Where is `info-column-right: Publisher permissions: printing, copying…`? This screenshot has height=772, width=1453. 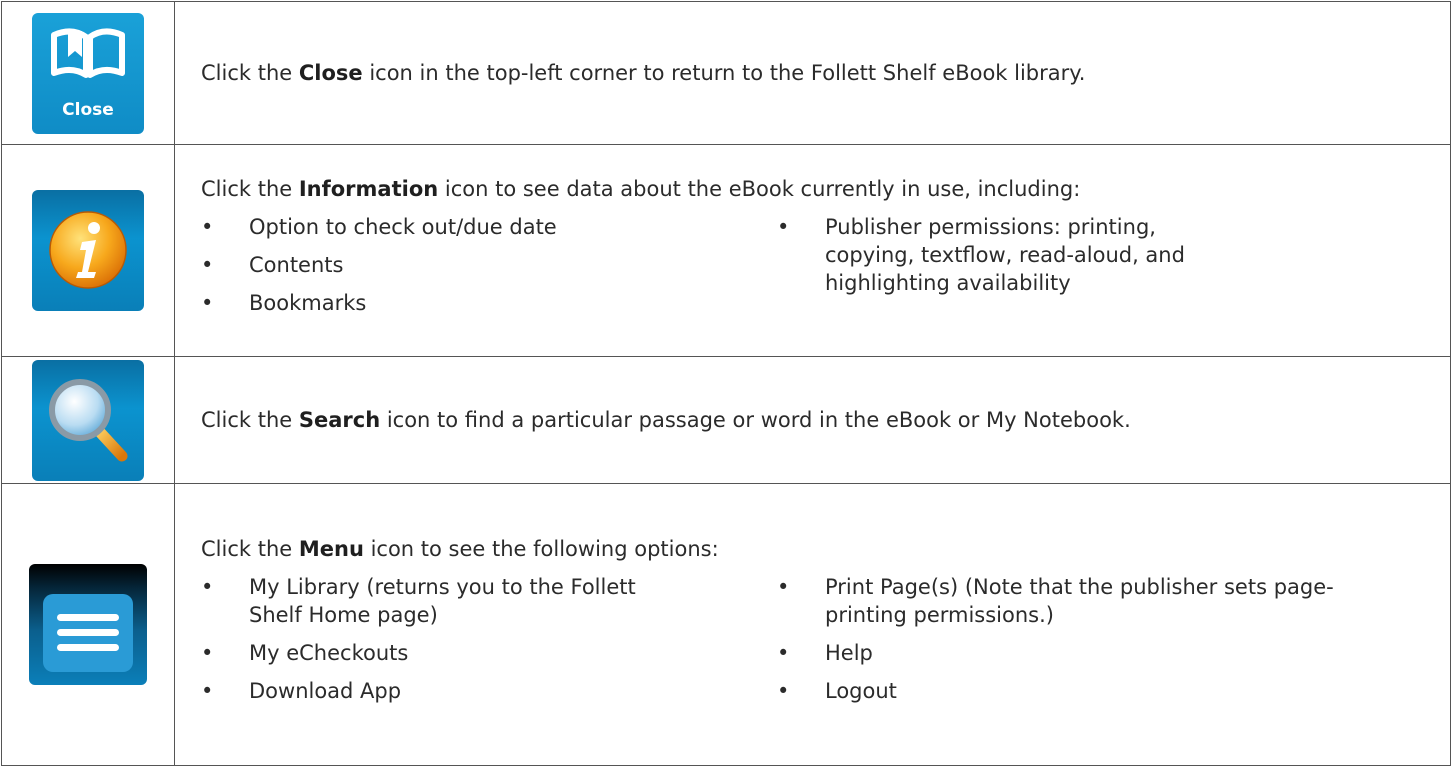 info-column-right: Publisher permissions: printing, copying… is located at coordinates (1057, 270).